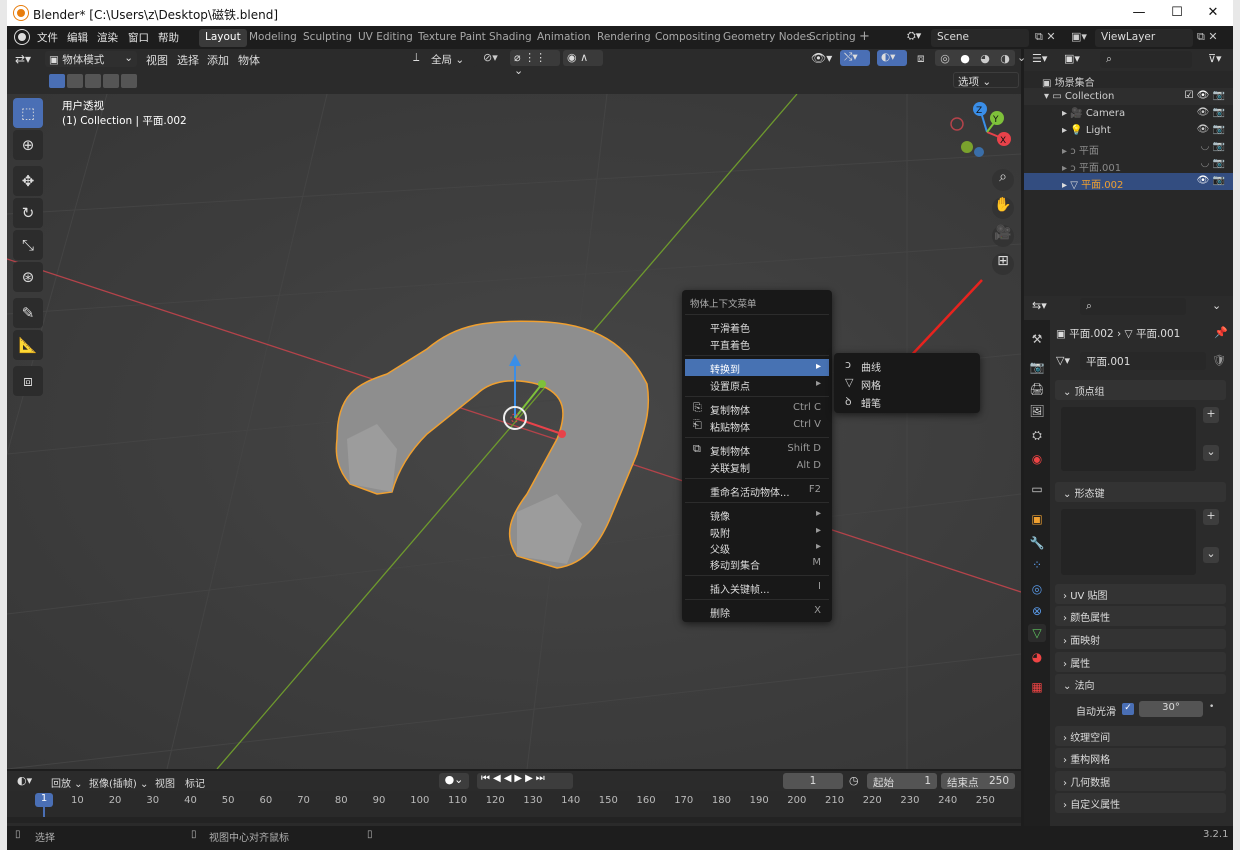 The image size is (1240, 850). Describe the element at coordinates (1139, 13) in the screenshot. I see `minimize-button: —` at that location.